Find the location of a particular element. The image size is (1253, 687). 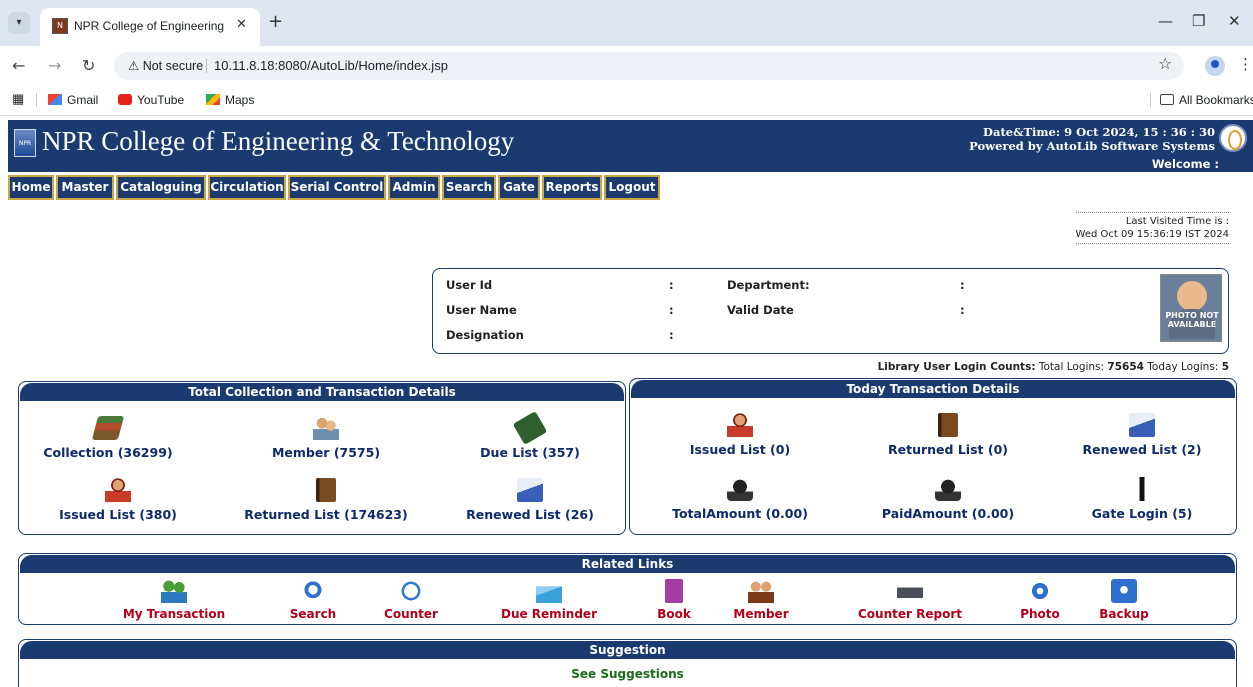

last-visited-label: Last Visited Time is : is located at coordinates (1177, 221).